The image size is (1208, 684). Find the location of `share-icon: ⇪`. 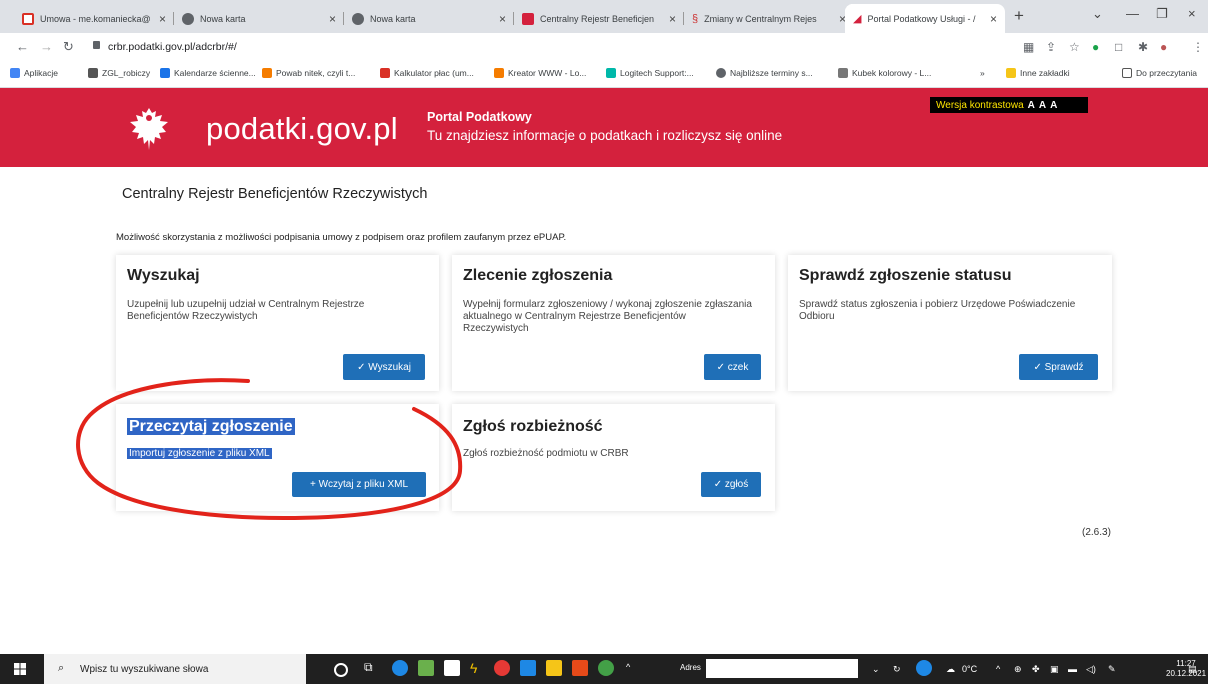

share-icon: ⇪ is located at coordinates (1051, 47).